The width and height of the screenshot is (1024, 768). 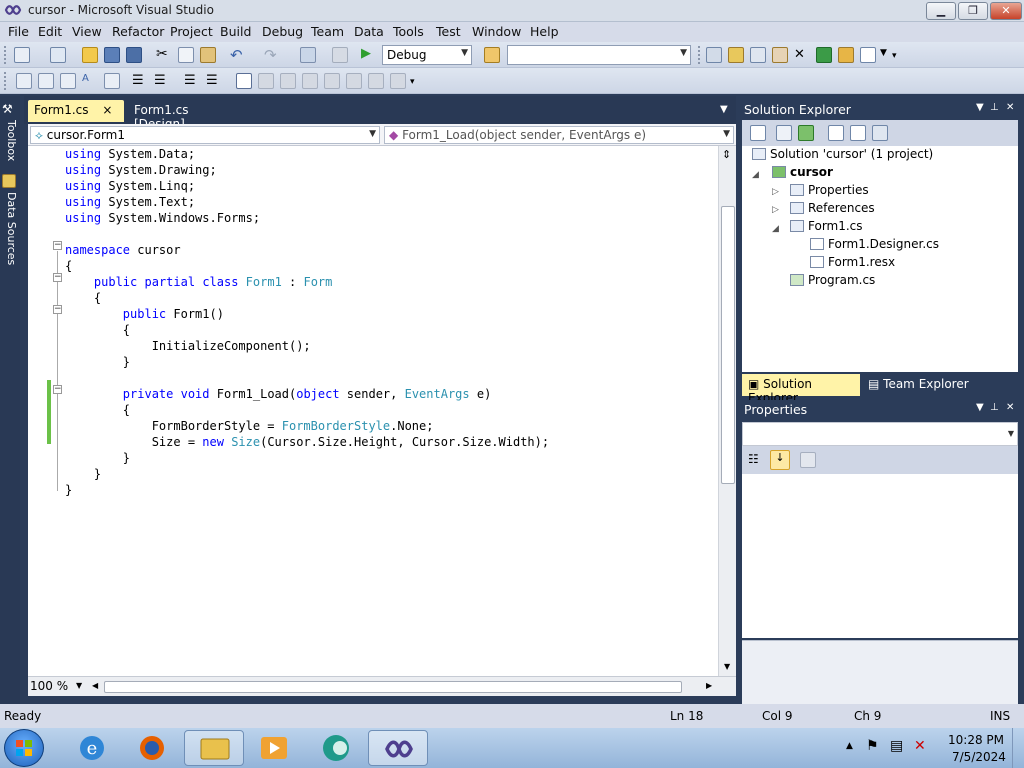 What do you see at coordinates (398, 748) in the screenshot?
I see `taskbar-visual-studio` at bounding box center [398, 748].